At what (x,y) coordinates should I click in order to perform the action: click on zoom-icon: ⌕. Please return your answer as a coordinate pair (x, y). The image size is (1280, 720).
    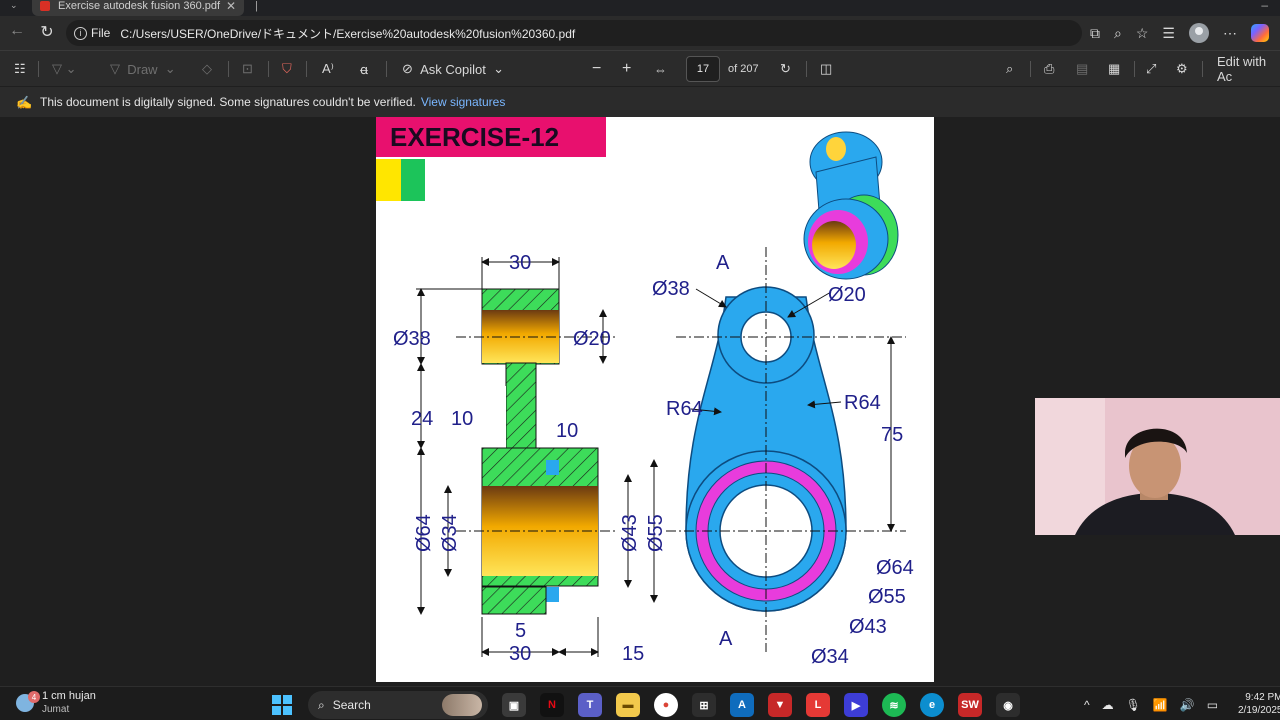
    Looking at the image, I should click on (1118, 33).